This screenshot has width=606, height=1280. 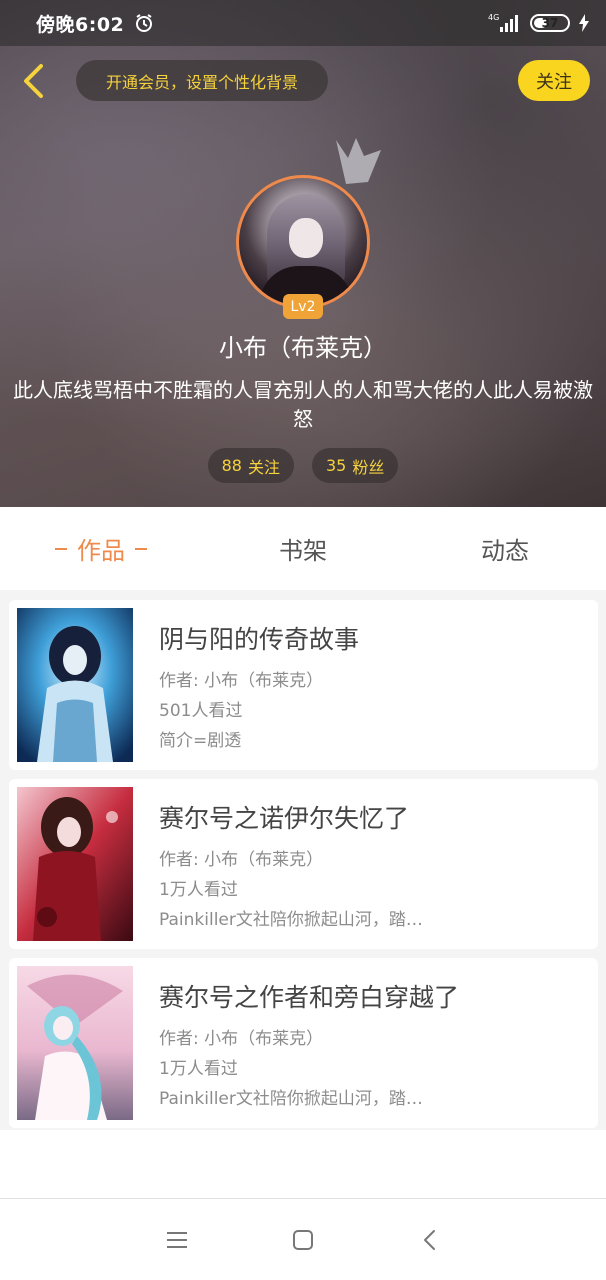 I want to click on work-title: 赛尔号之作者和旁白穿越了, so click(x=309, y=997).